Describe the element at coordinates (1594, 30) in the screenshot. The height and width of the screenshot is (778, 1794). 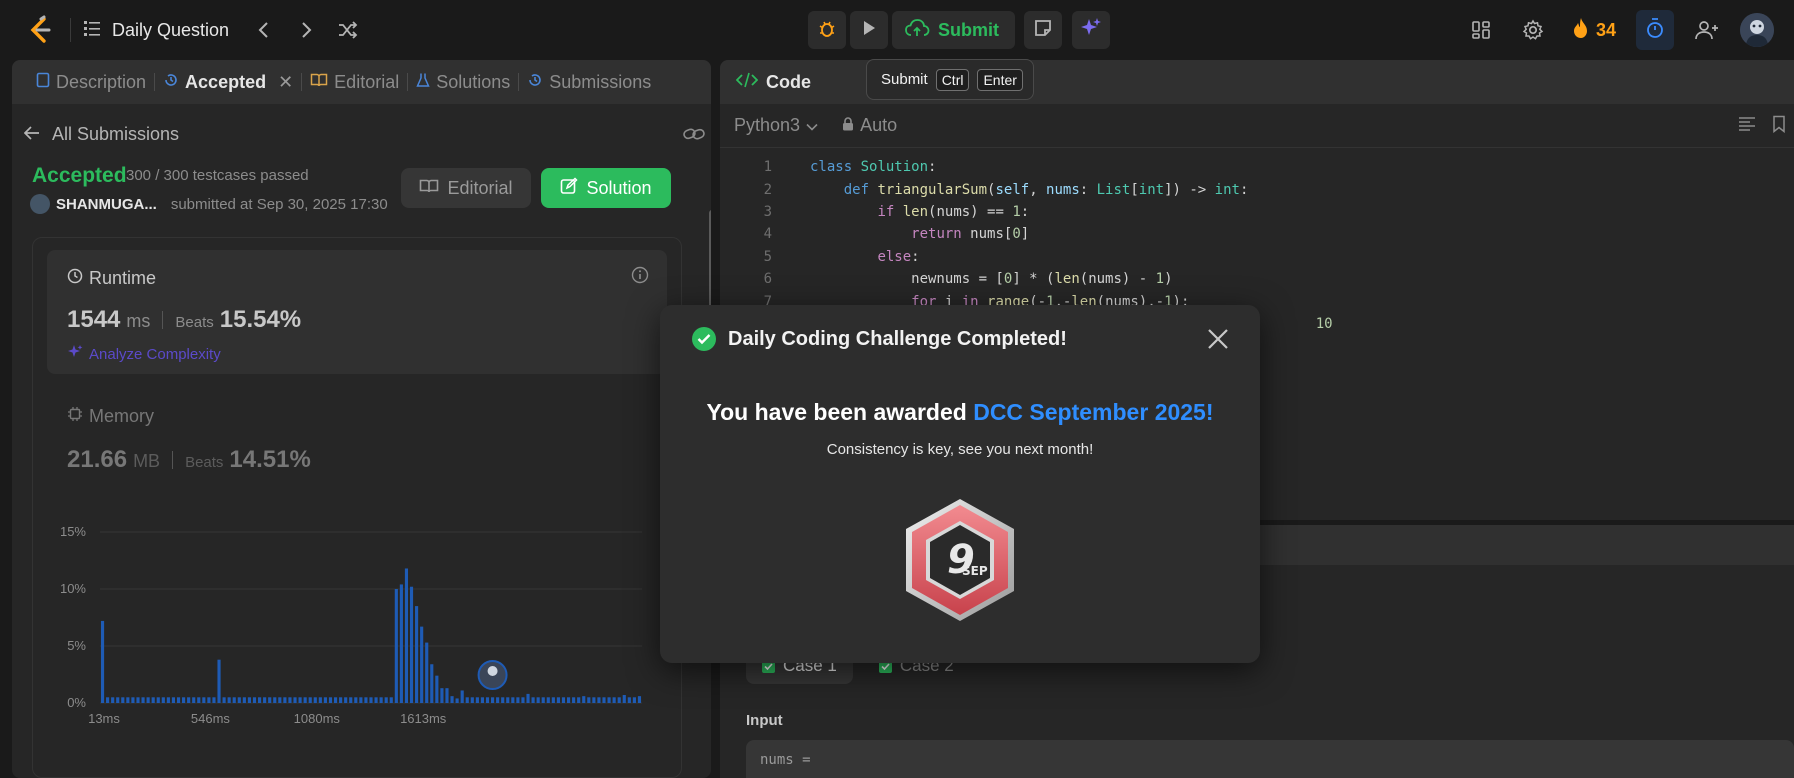
I see `streak-counter: 34` at that location.